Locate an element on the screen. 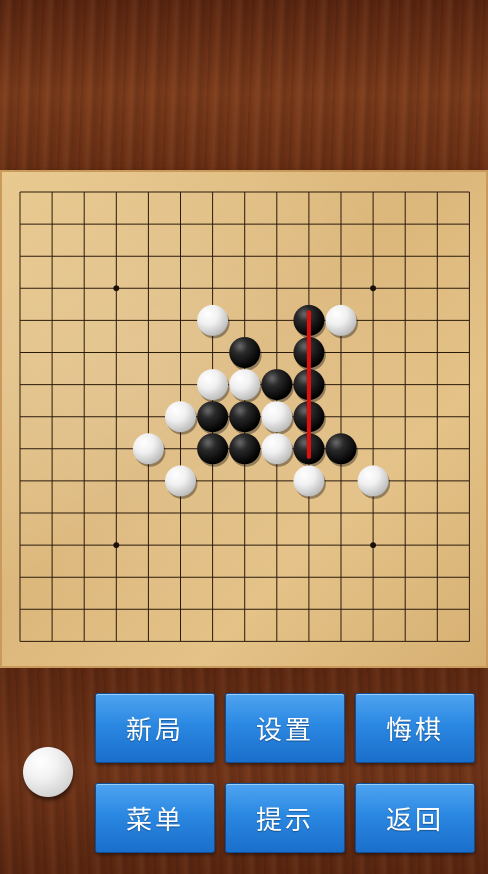  hint-button: 提示 is located at coordinates (285, 818).